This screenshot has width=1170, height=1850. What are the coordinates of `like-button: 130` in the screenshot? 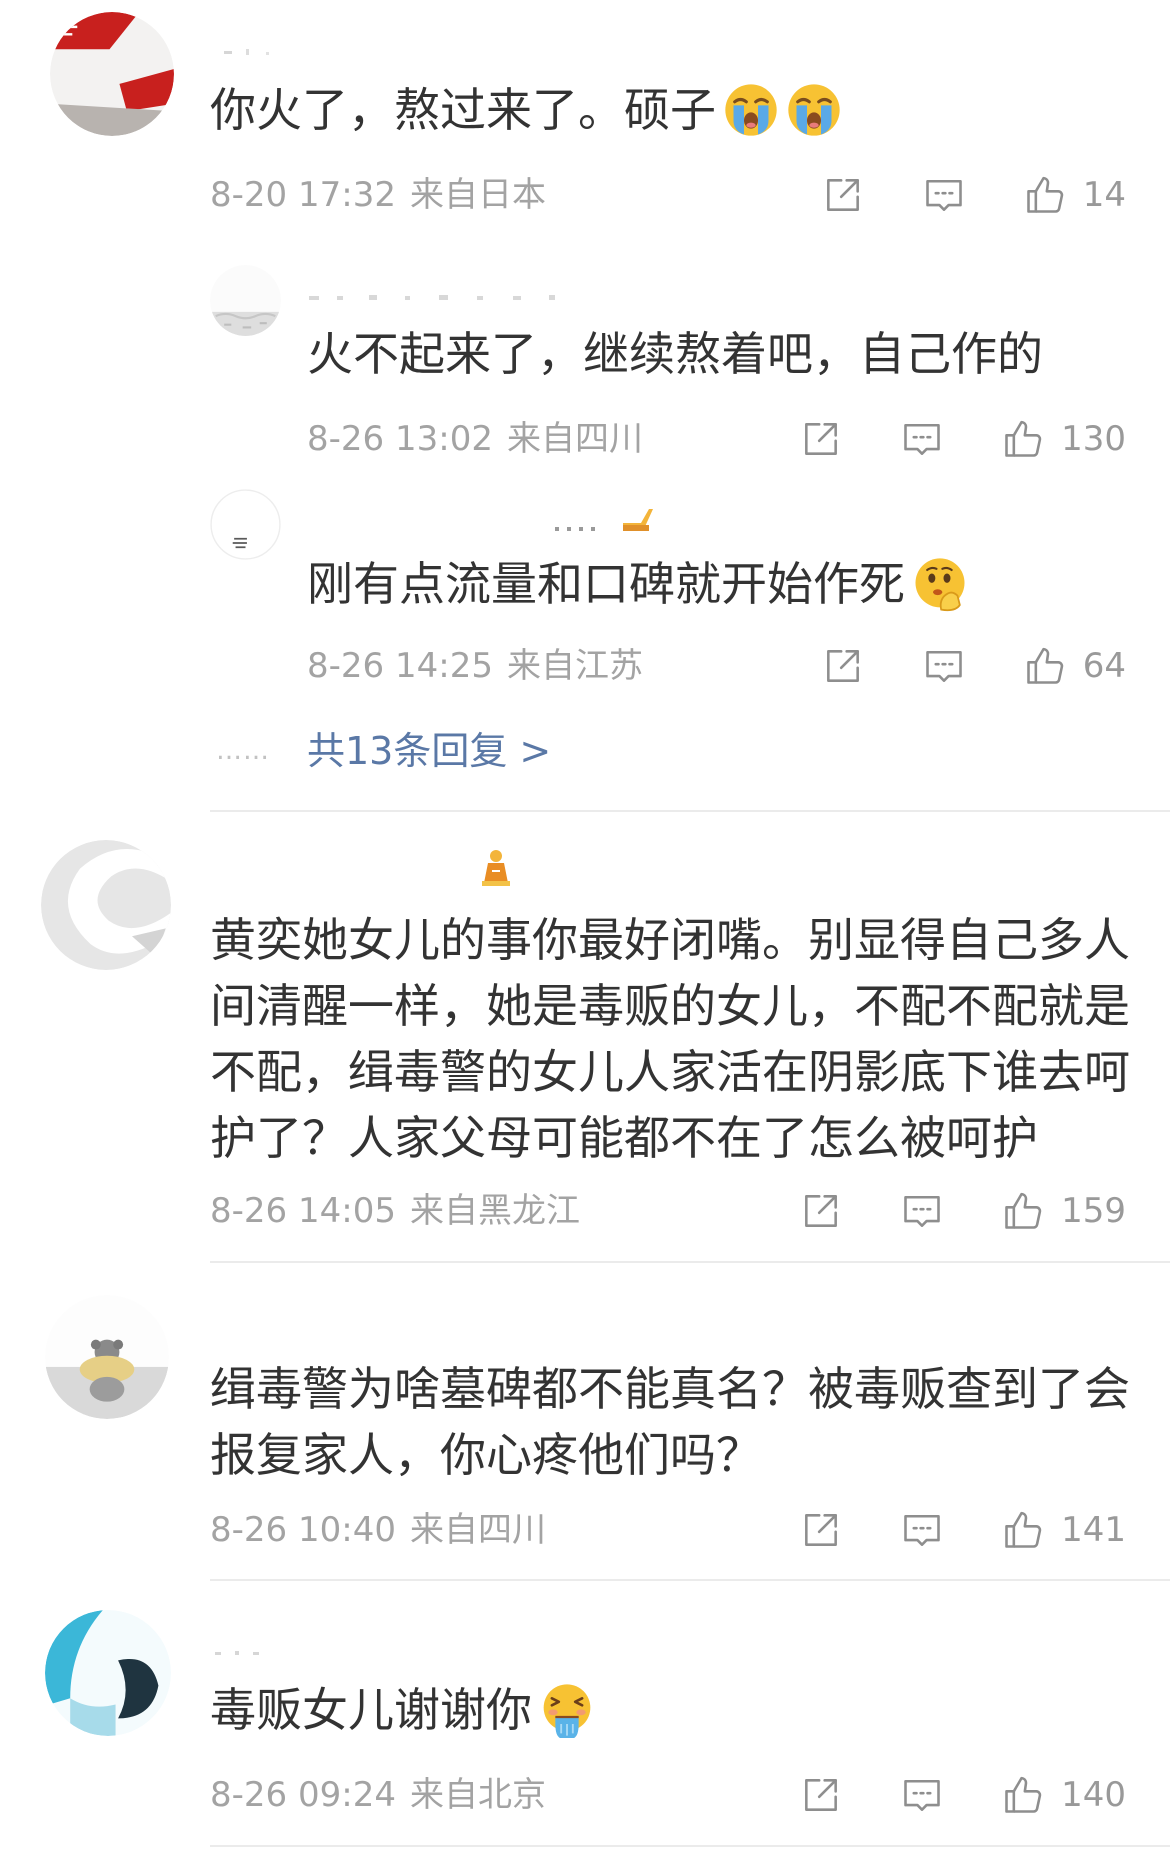 It's located at (1063, 439).